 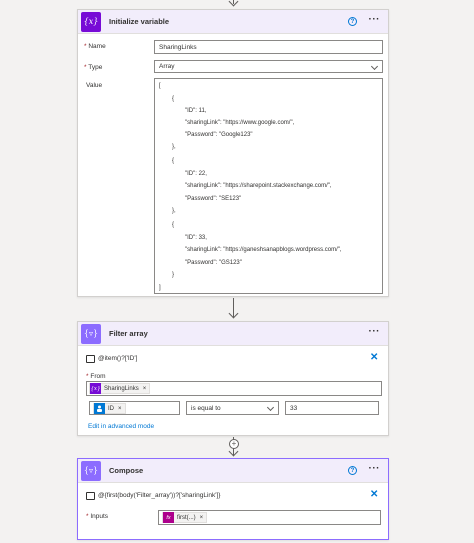 I want to click on token-label: ID, so click(x=111, y=408).